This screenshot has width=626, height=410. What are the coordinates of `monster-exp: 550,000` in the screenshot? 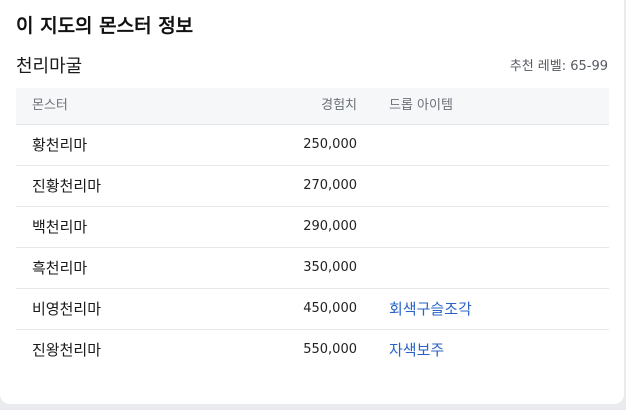 It's located at (330, 349).